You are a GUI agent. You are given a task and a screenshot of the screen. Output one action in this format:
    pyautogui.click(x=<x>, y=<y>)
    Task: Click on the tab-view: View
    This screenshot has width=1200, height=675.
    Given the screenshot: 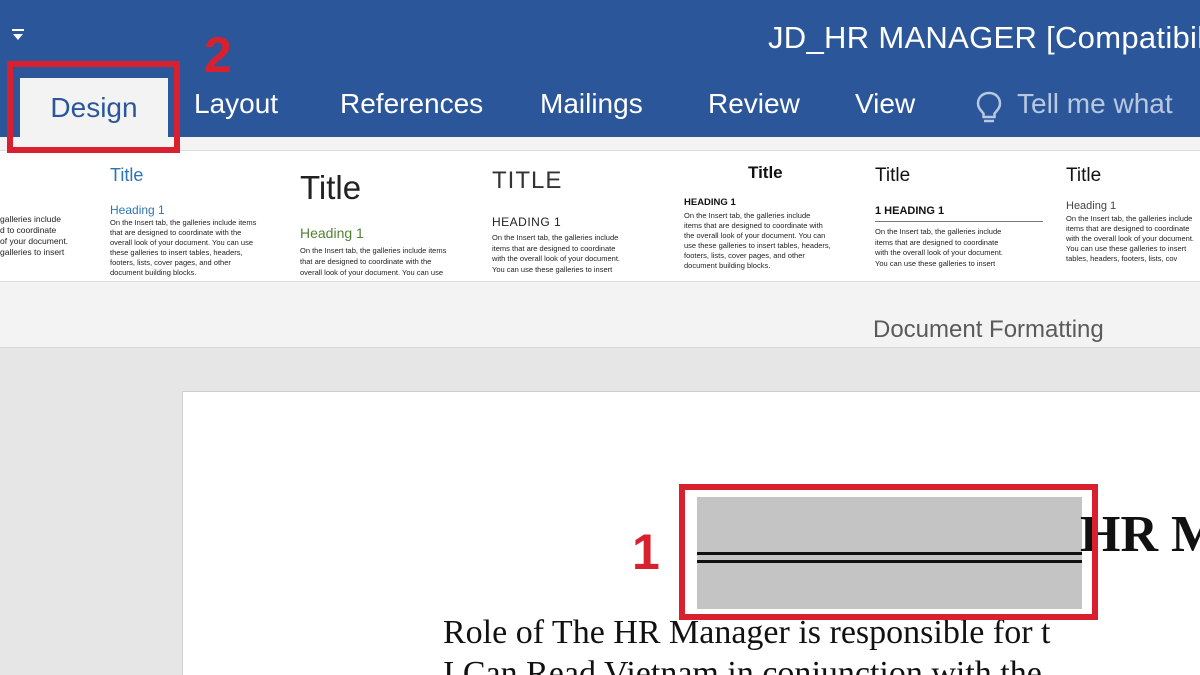 What is the action you would take?
    pyautogui.click(x=885, y=104)
    